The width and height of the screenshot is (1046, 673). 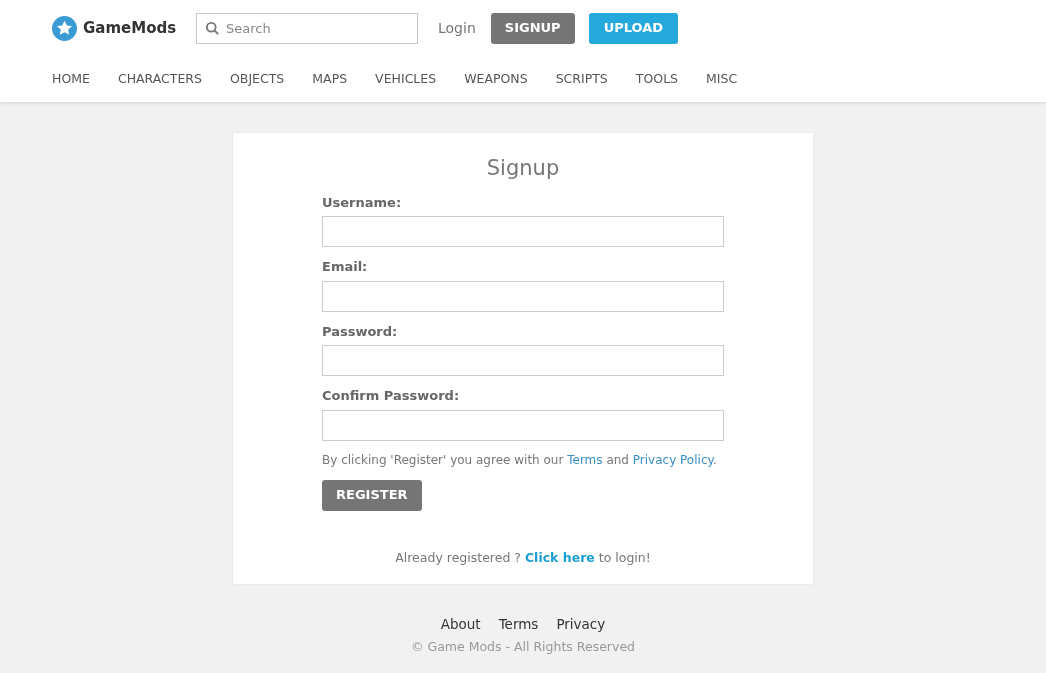 I want to click on terms-link: Terms, so click(x=585, y=459).